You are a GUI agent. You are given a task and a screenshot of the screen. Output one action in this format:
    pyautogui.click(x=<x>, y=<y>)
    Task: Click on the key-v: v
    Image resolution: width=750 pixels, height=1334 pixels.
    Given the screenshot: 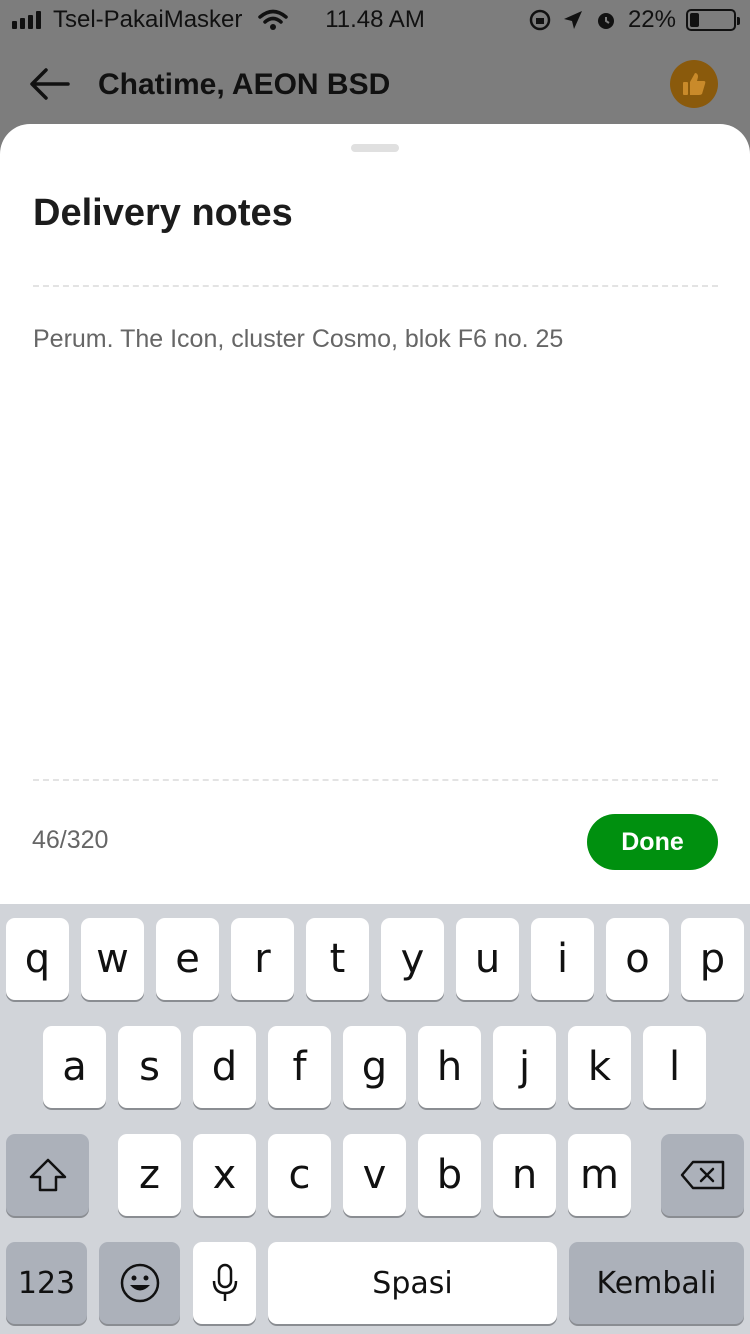 What is the action you would take?
    pyautogui.click(x=374, y=1175)
    